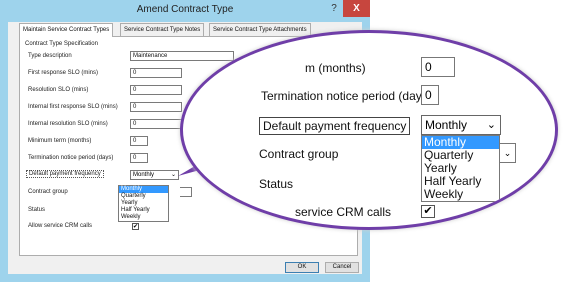  What do you see at coordinates (343, 212) in the screenshot?
I see `zoom-allow-service-crm-calls-label: service CRM calls` at bounding box center [343, 212].